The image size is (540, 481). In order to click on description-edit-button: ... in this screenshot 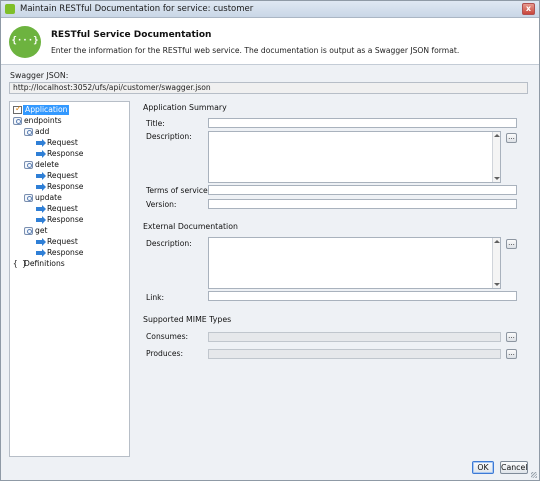, I will do `click(511, 138)`.